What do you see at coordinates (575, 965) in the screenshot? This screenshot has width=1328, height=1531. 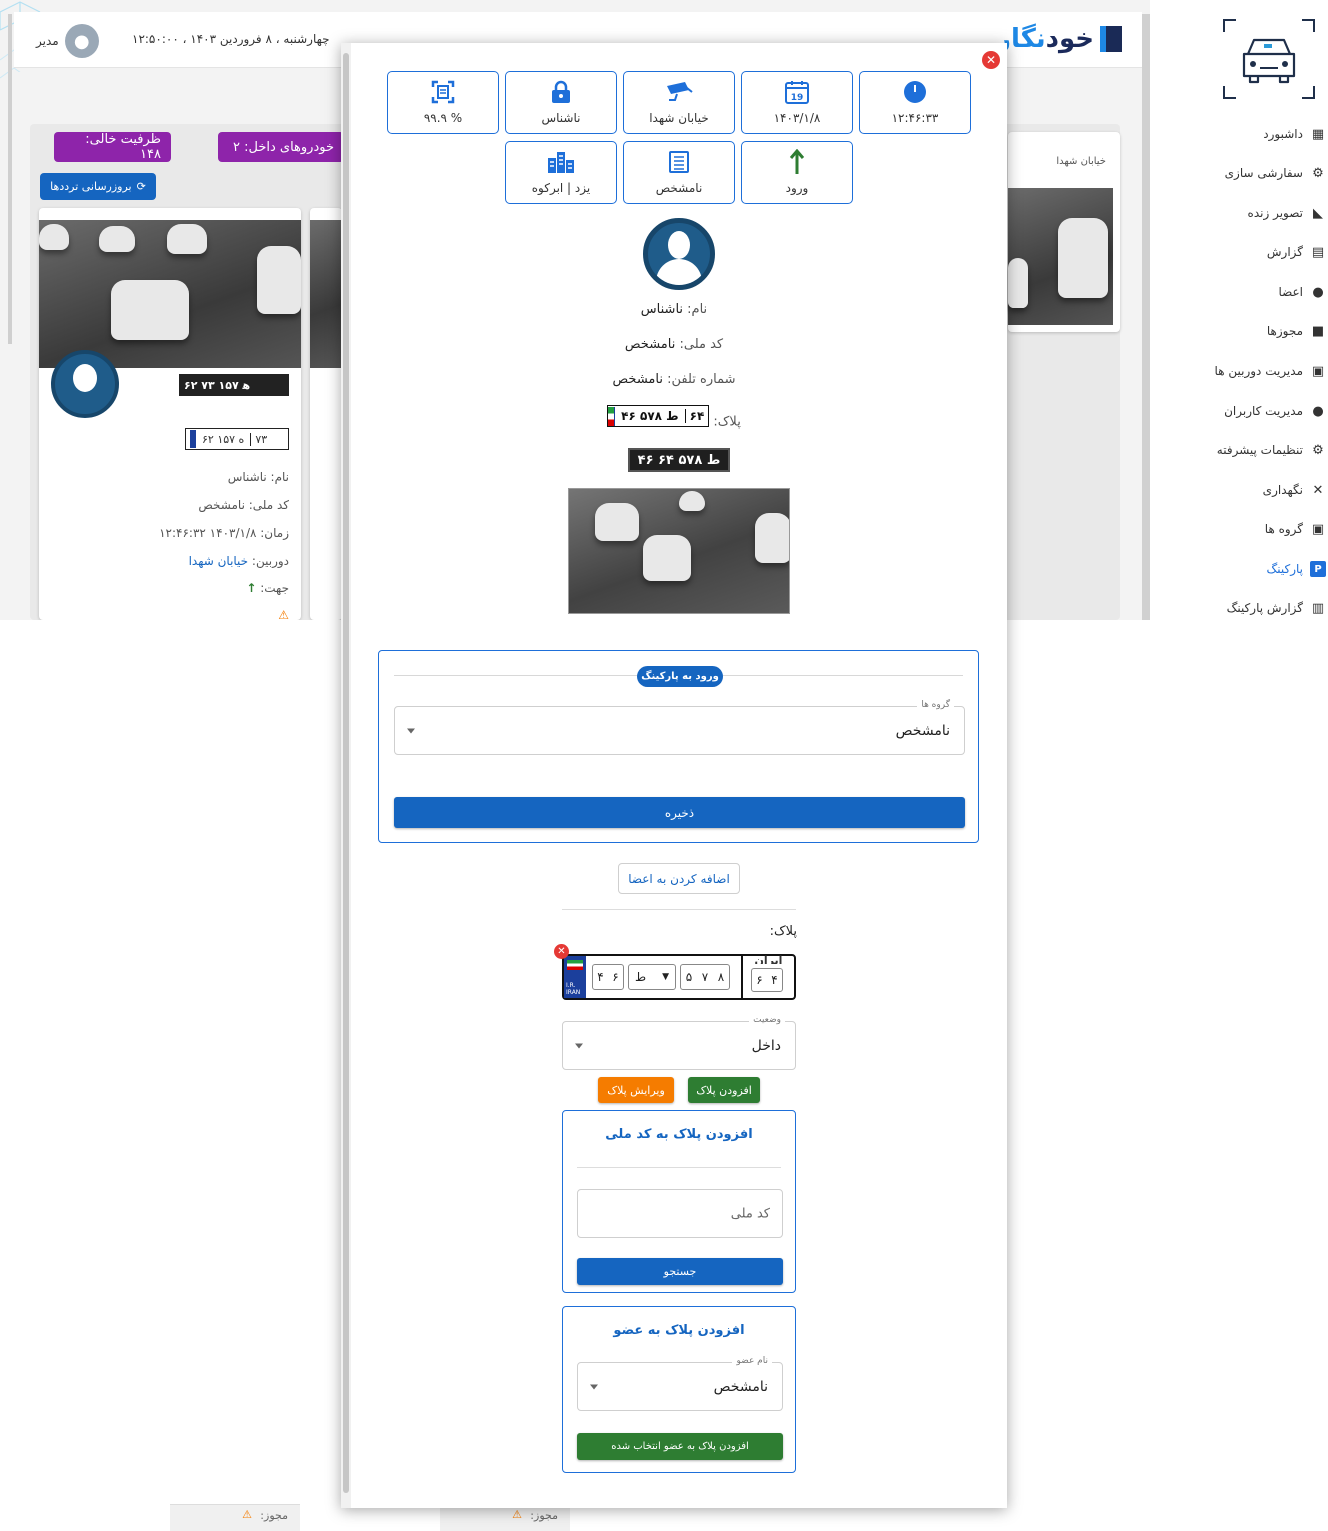 I see `iran-flag-icon` at bounding box center [575, 965].